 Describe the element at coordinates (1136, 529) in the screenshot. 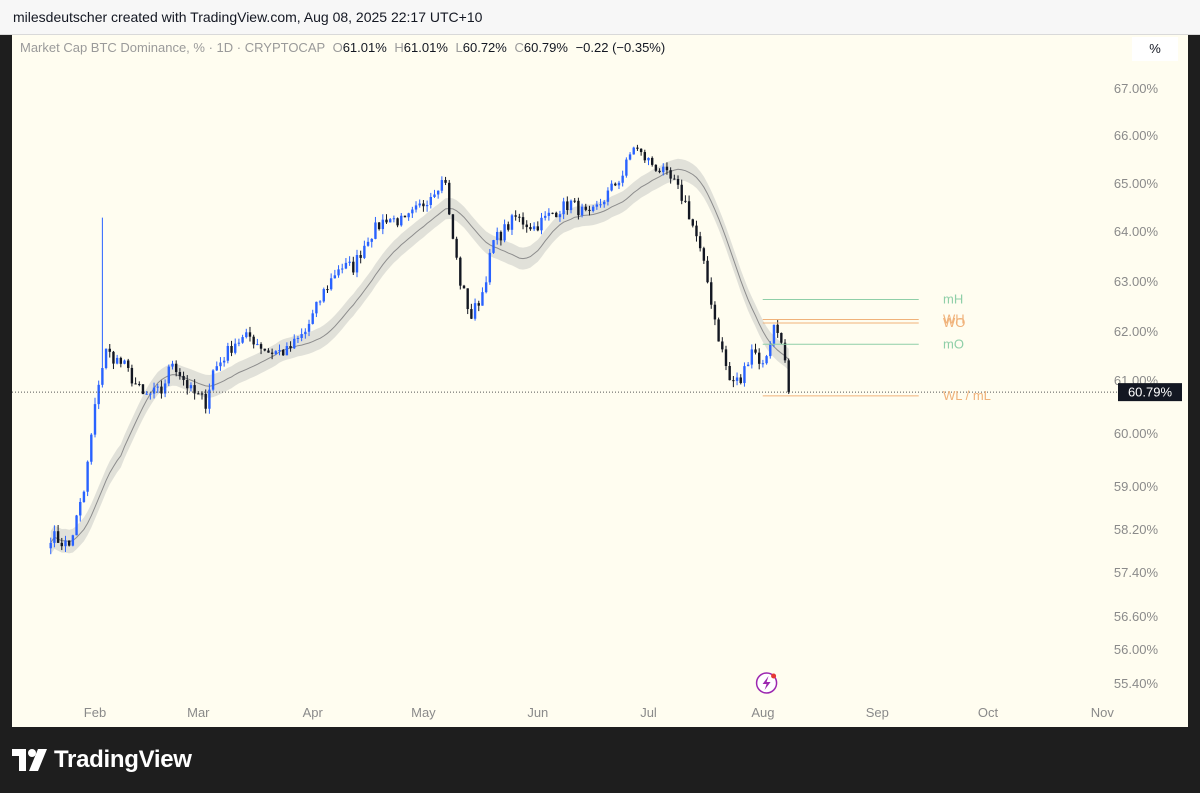

I see `y-tick-label: 58.20%` at that location.